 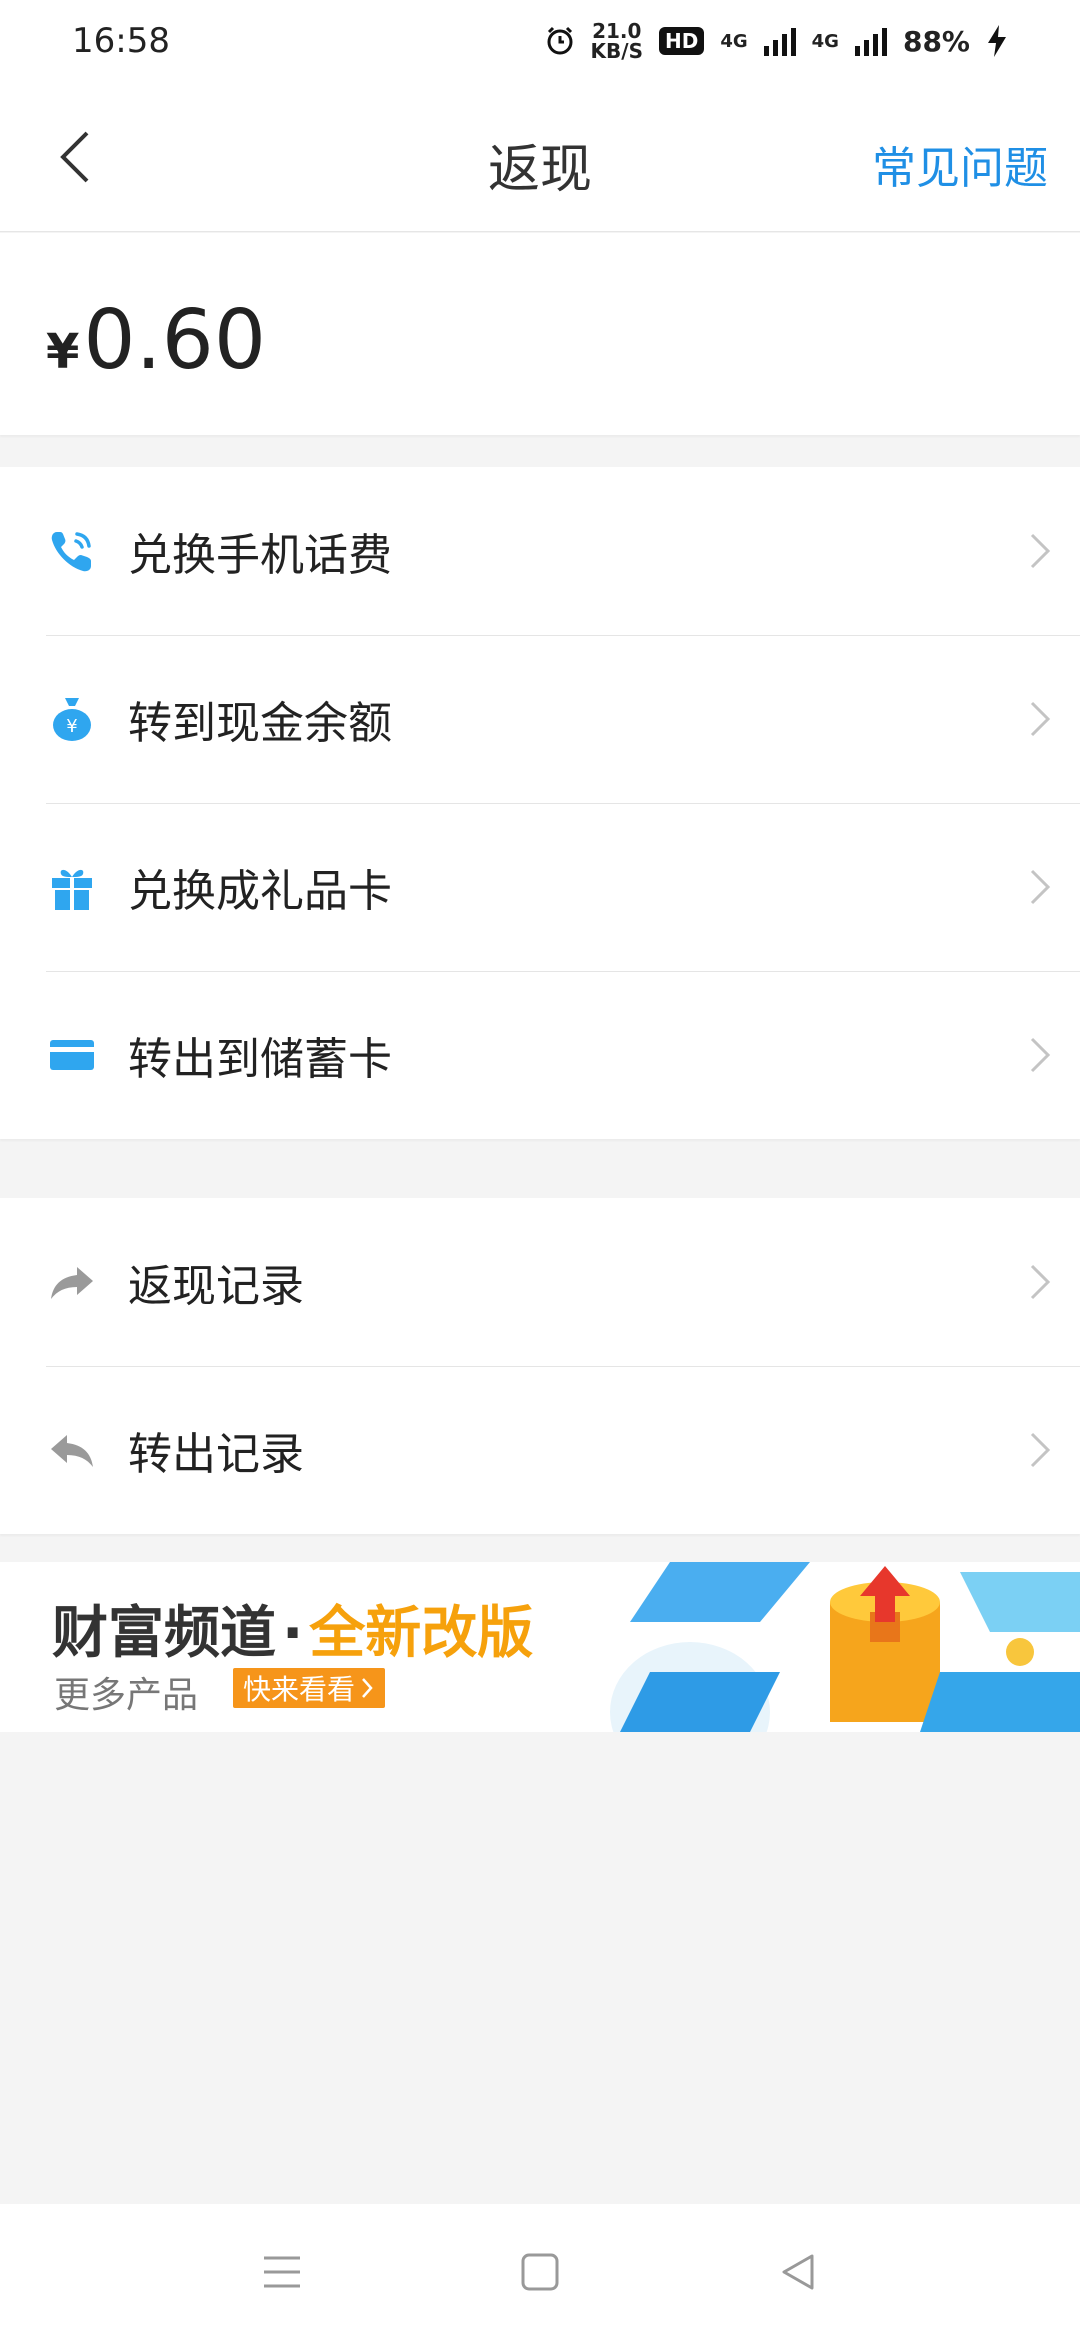 I want to click on home-button, so click(x=540, y=2272).